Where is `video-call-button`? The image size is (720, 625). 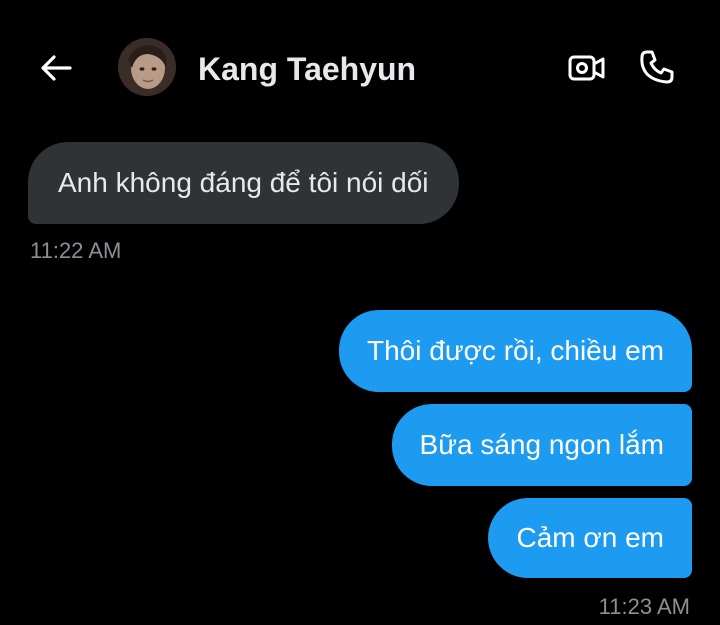
video-call-button is located at coordinates (587, 68).